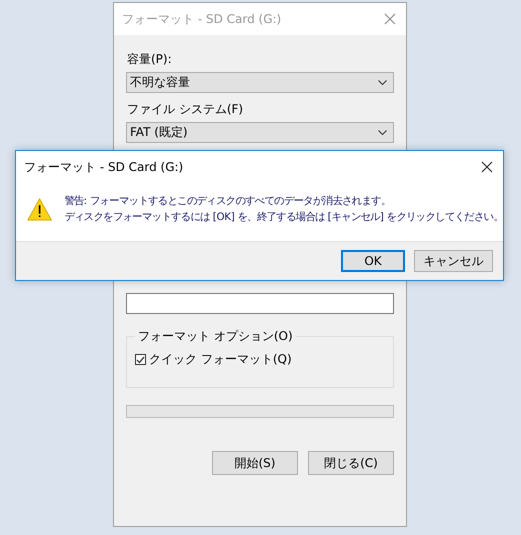 The image size is (521, 535). Describe the element at coordinates (260, 359) in the screenshot. I see `checkbox: クイック フォーマット(Q)` at that location.